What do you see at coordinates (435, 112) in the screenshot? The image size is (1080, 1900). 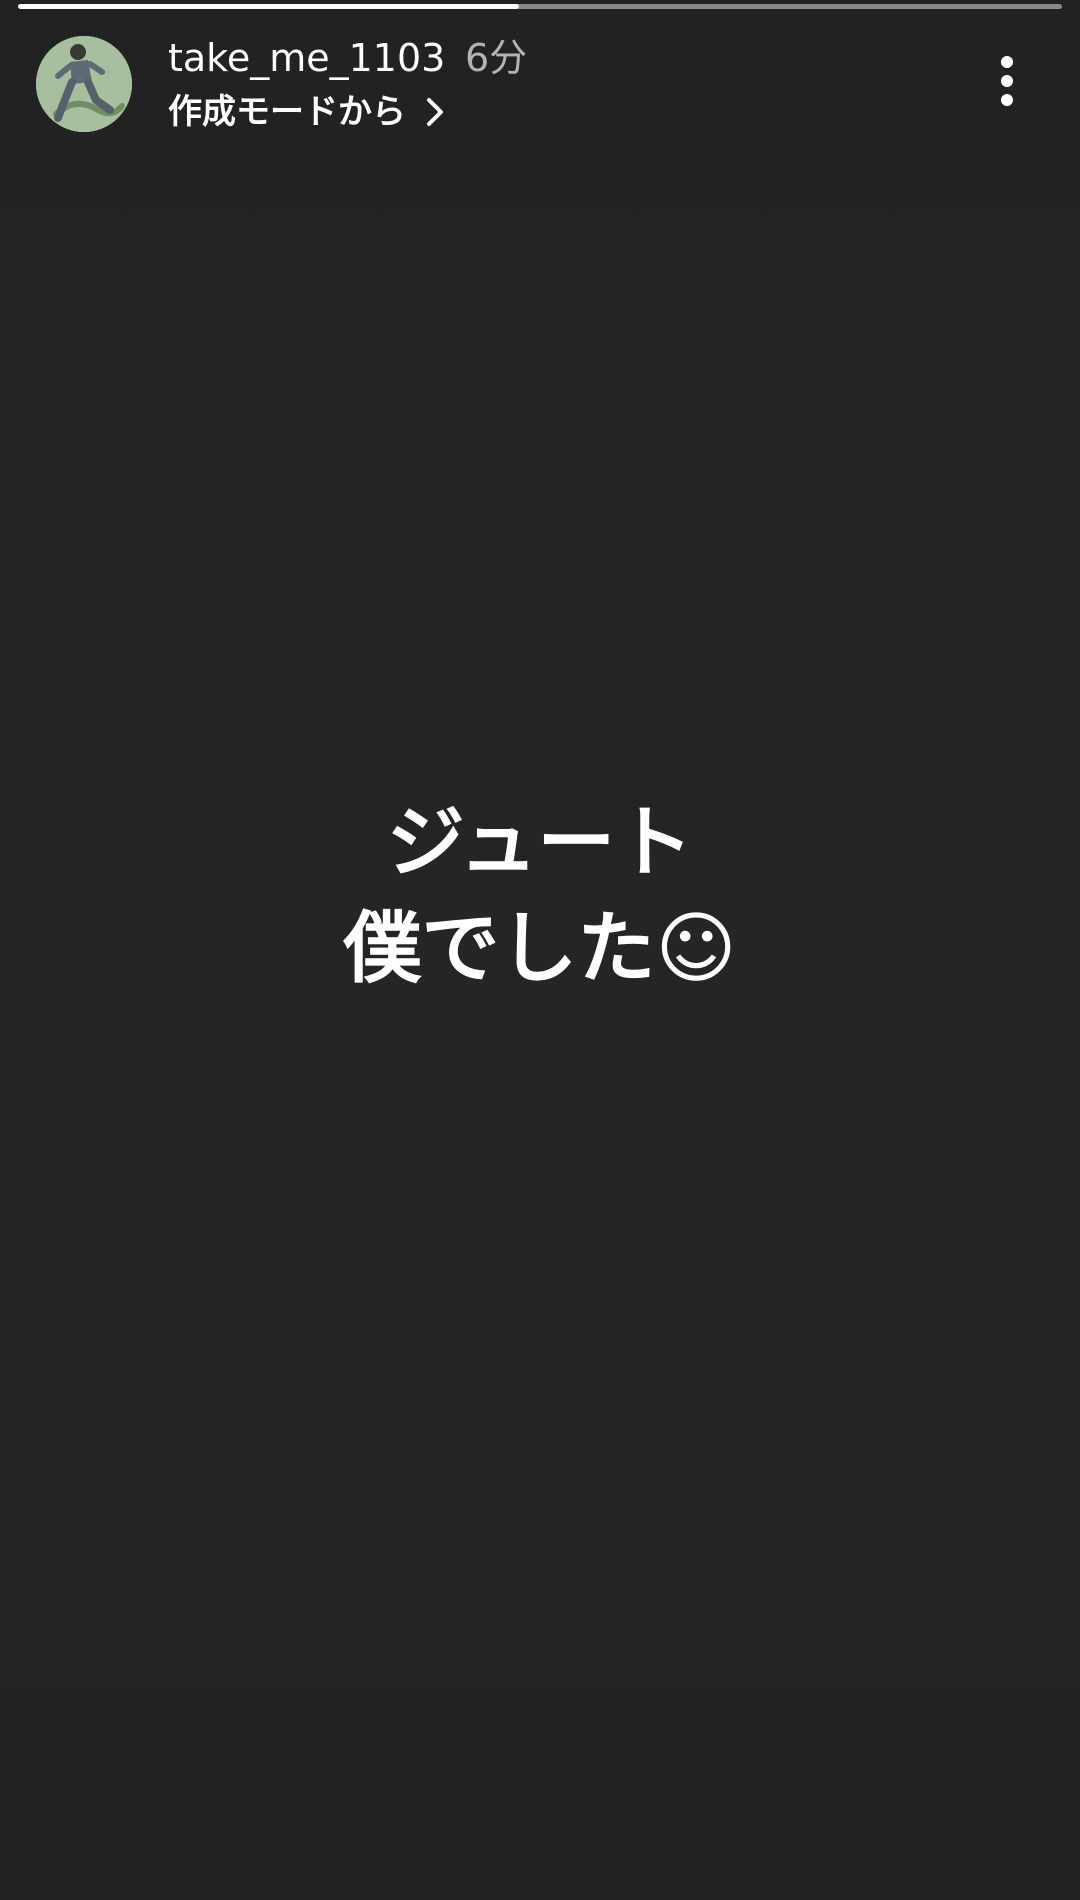 I see `chevron-right-icon` at bounding box center [435, 112].